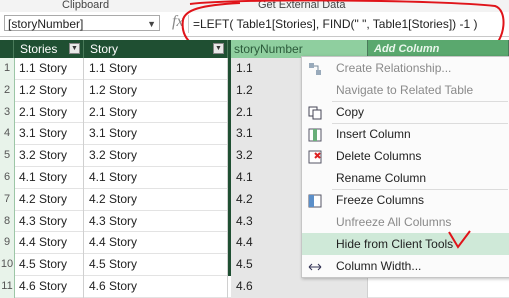  Describe the element at coordinates (315, 156) in the screenshot. I see `delete-column-icon` at that location.